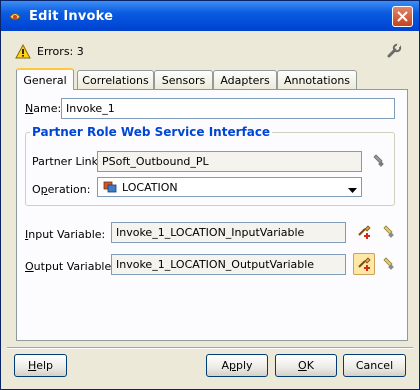  Describe the element at coordinates (210, 16) in the screenshot. I see `title-bar: Edit Invoke` at that location.